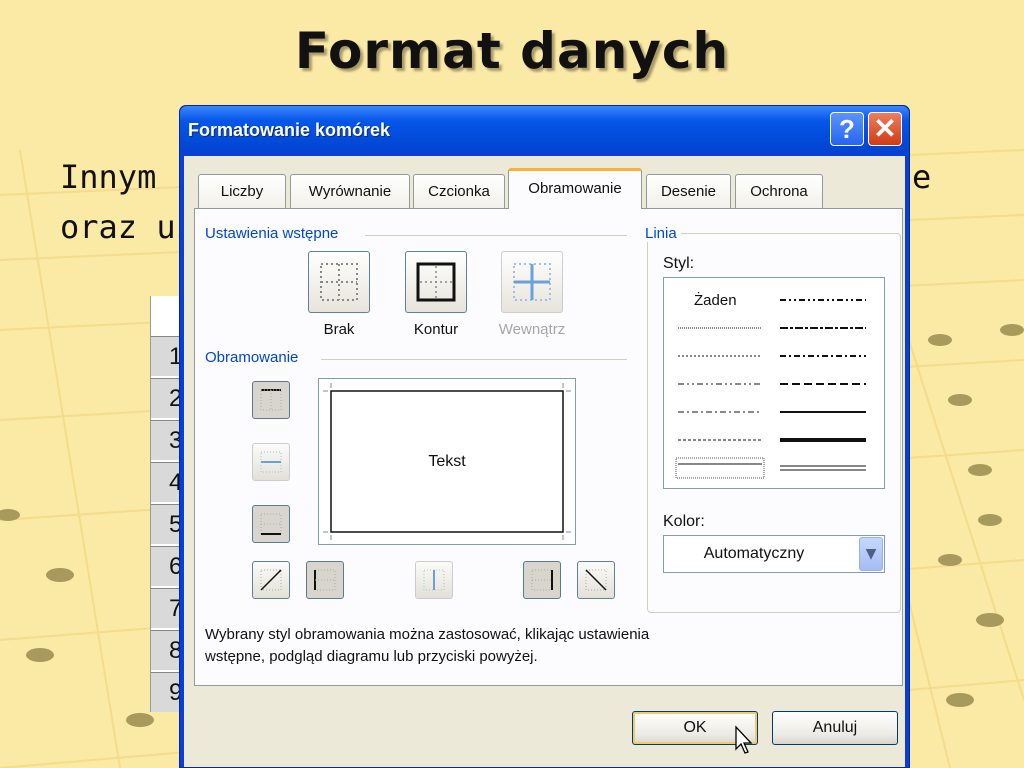 This screenshot has width=1024, height=768. I want to click on border-bottom-button, so click(271, 524).